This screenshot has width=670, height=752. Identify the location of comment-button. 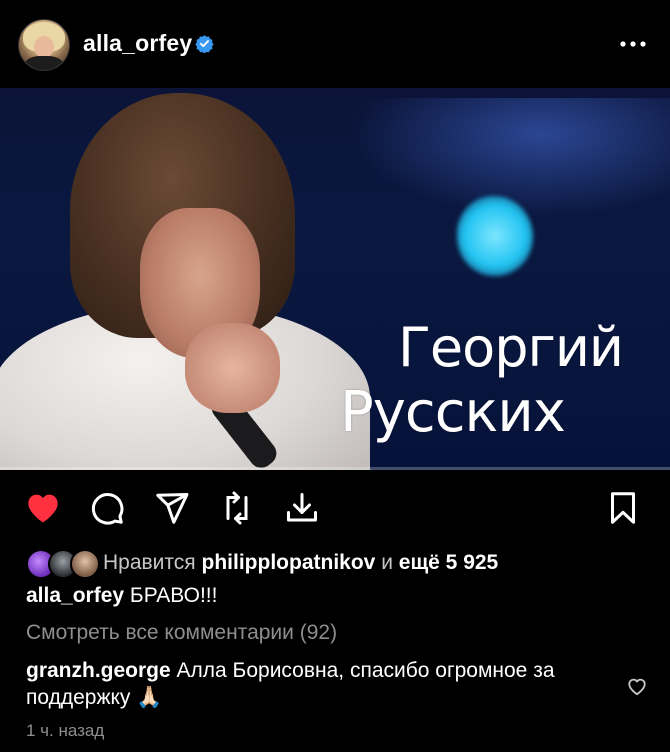
(107, 508).